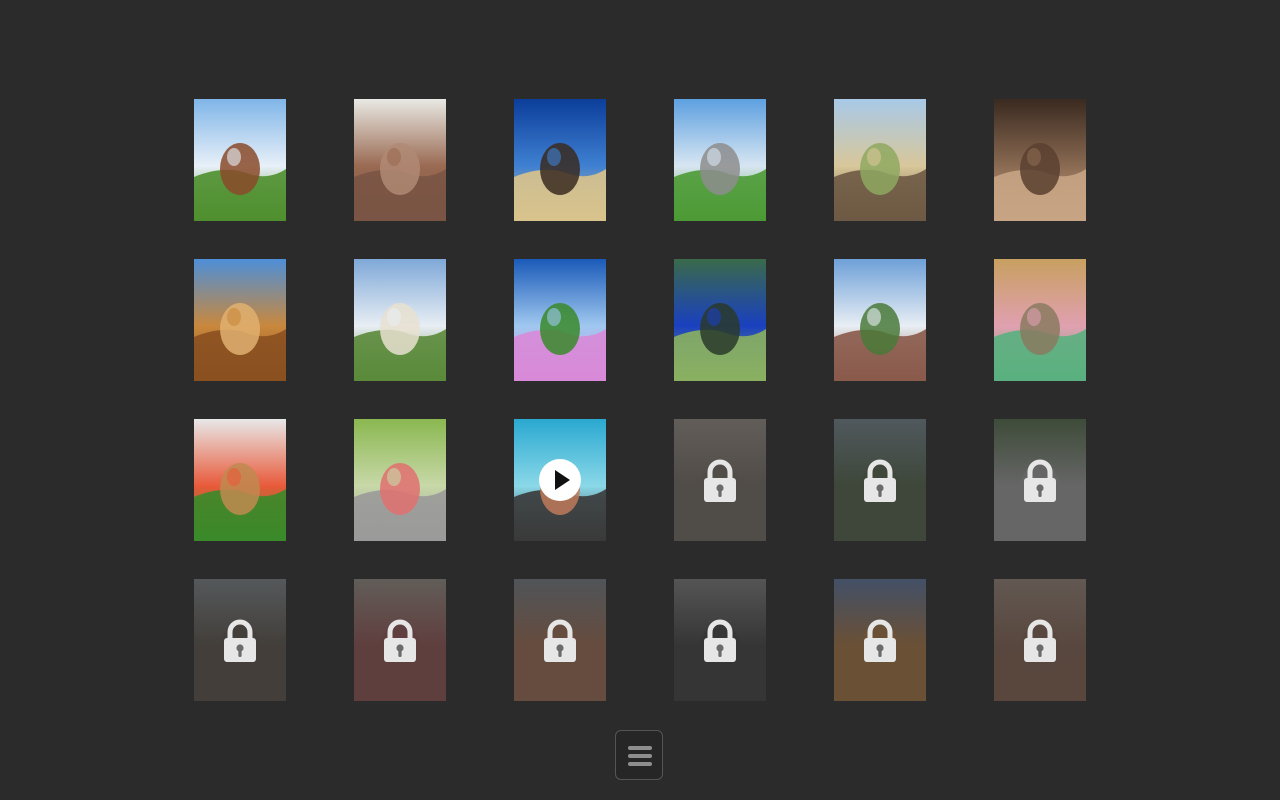 This screenshot has height=800, width=1280. I want to click on level-tile-balloons, so click(560, 640).